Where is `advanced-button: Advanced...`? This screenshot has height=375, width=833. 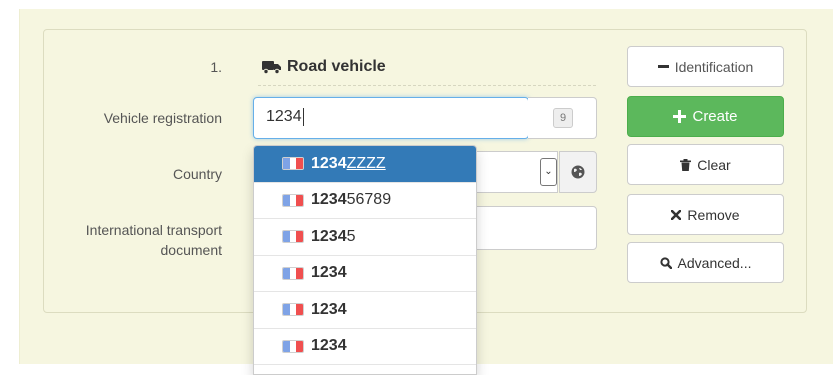 advanced-button: Advanced... is located at coordinates (705, 262).